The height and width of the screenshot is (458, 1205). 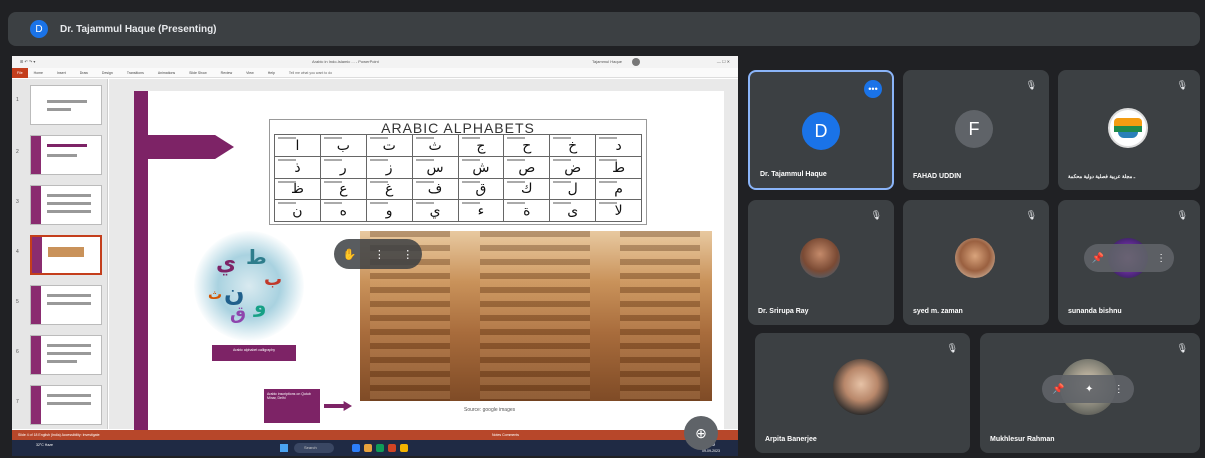 I want to click on participant-tile: 🎙 ـ مجلة عربية فصلية دولية محكمة, so click(x=1129, y=130).